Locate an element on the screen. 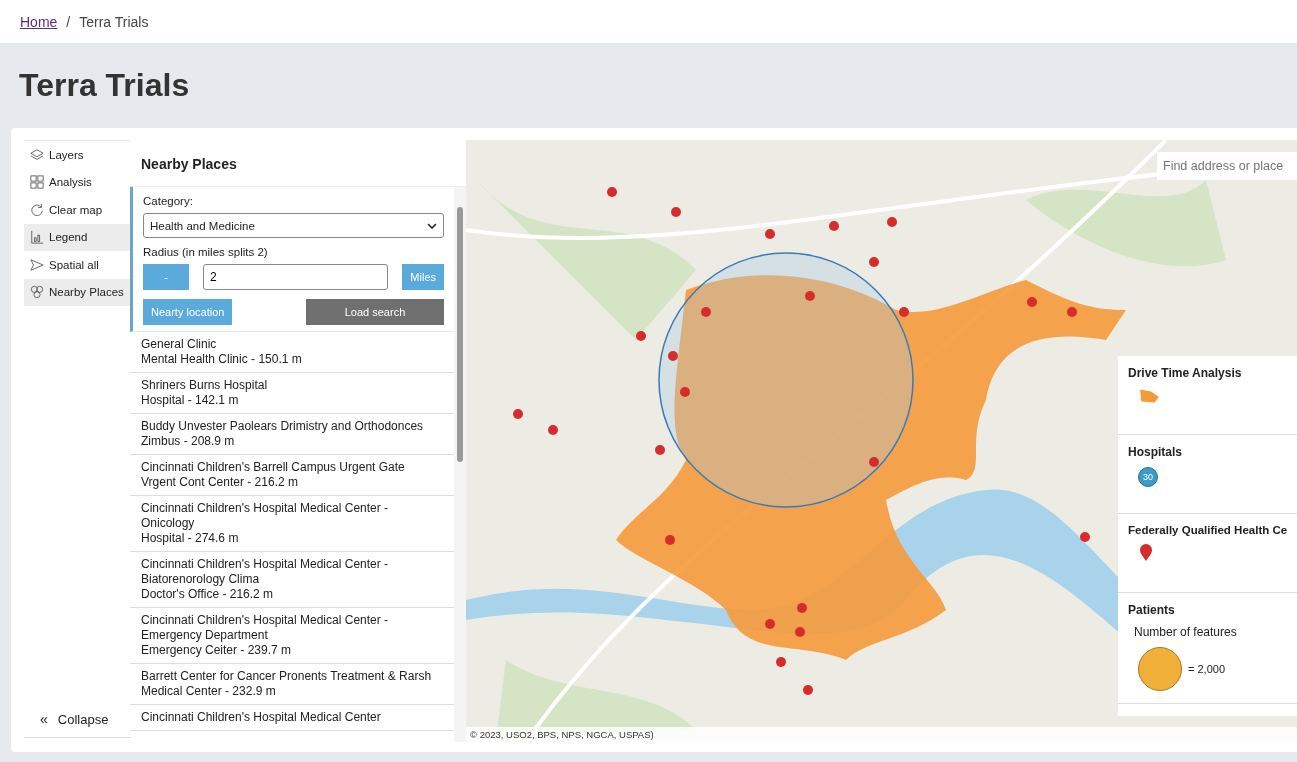 Image resolution: width=1297 pixels, height=762 pixels. radius-label: Radius (in miles splits 2) is located at coordinates (206, 252).